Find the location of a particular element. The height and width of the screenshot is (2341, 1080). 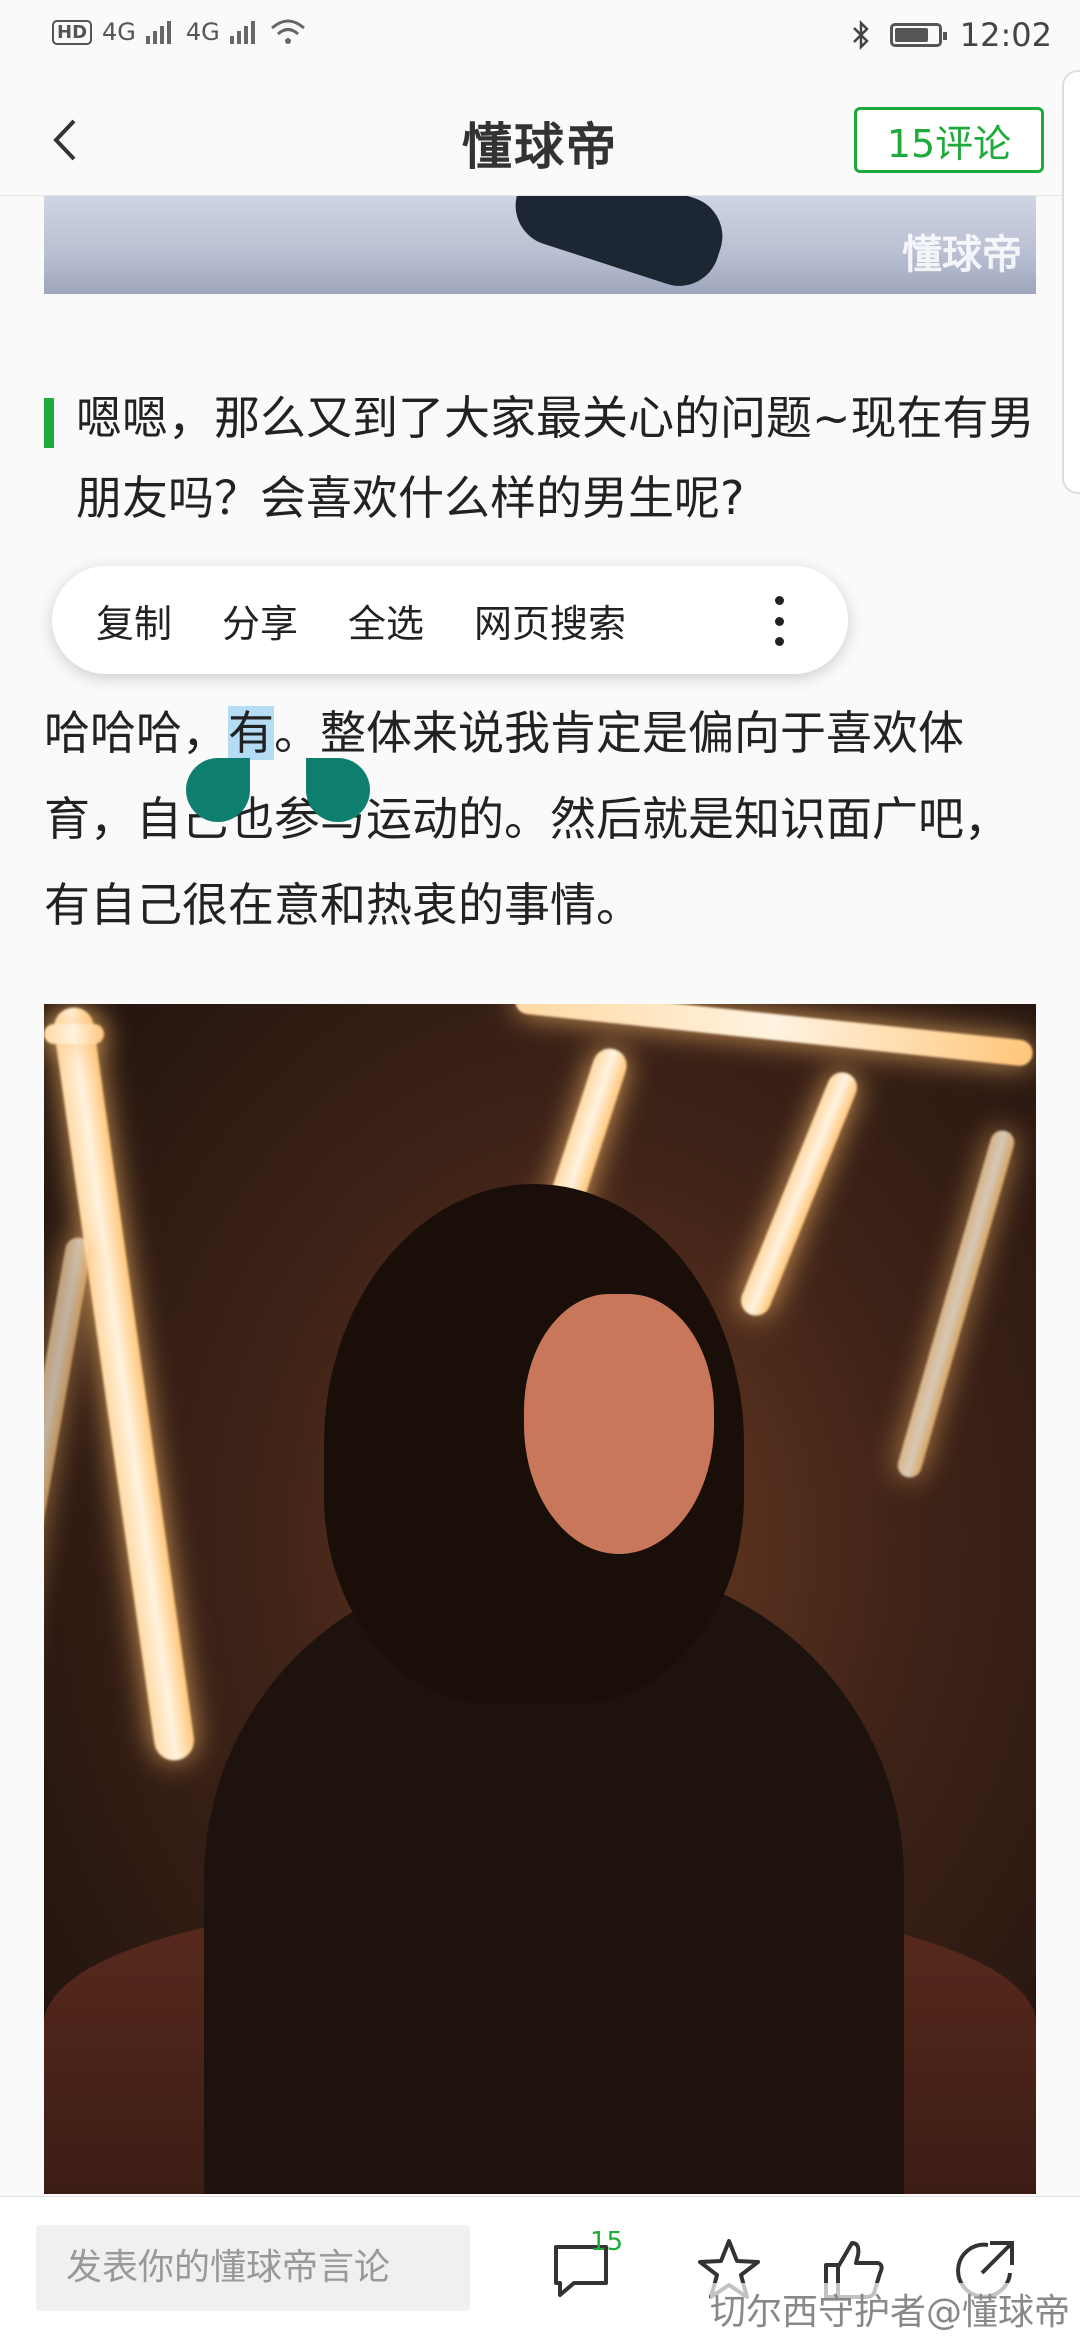

interview-question: 嗯嗯，那么又到了大家最关心的问题~现在有男朋友吗？会喜欢什么样的男生呢? is located at coordinates (555, 458).